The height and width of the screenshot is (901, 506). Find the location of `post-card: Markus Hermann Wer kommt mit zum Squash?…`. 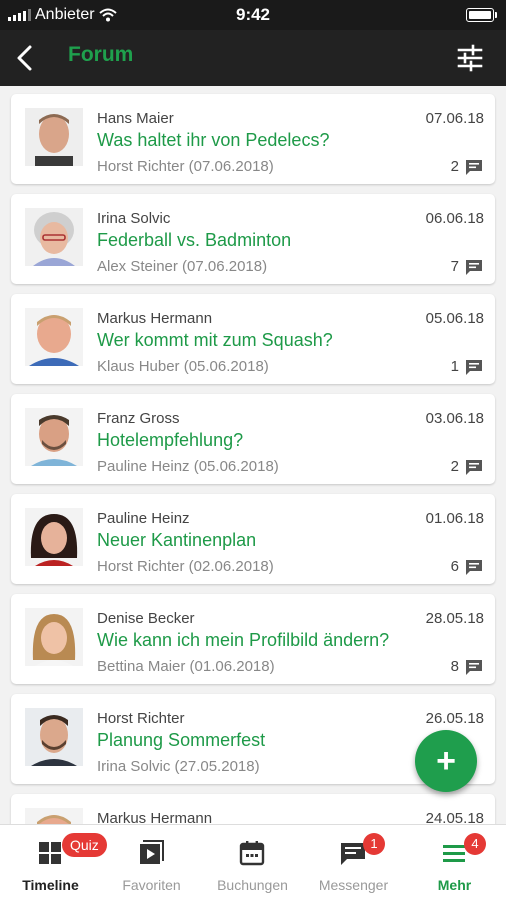

post-card: Markus Hermann Wer kommt mit zum Squash?… is located at coordinates (253, 339).